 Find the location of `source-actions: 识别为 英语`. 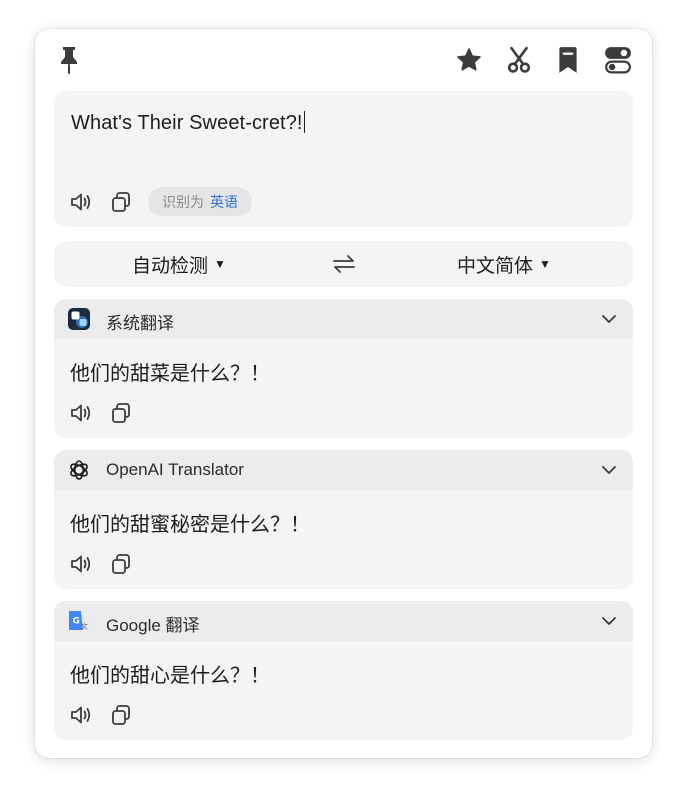

source-actions: 识别为 英语 is located at coordinates (160, 201).